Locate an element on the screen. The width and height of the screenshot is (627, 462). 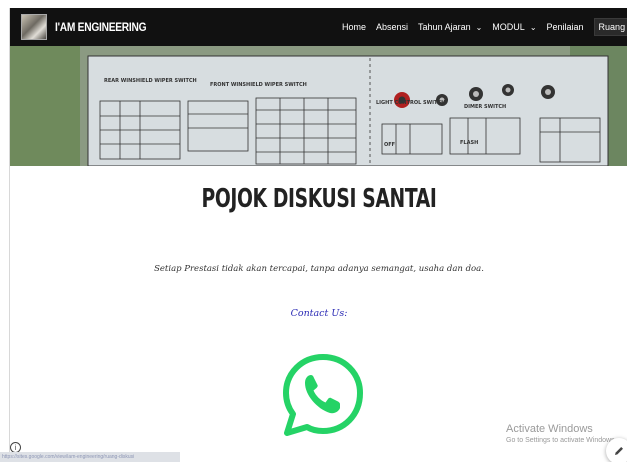
nav-item-home: Home is located at coordinates (354, 27).